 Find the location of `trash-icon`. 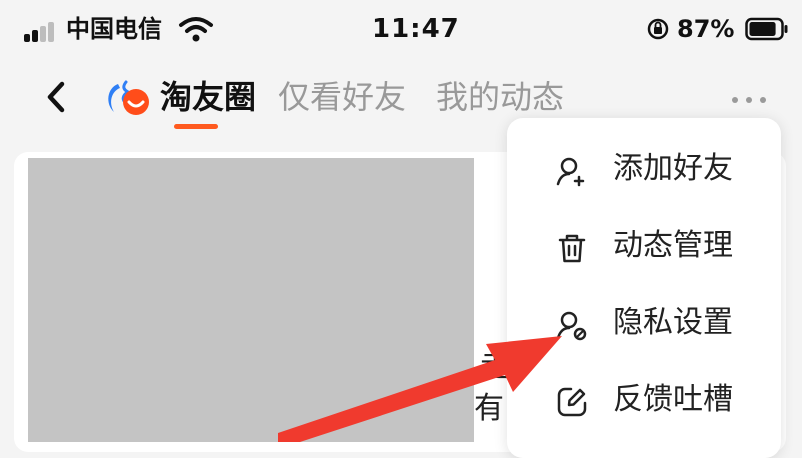

trash-icon is located at coordinates (572, 248).